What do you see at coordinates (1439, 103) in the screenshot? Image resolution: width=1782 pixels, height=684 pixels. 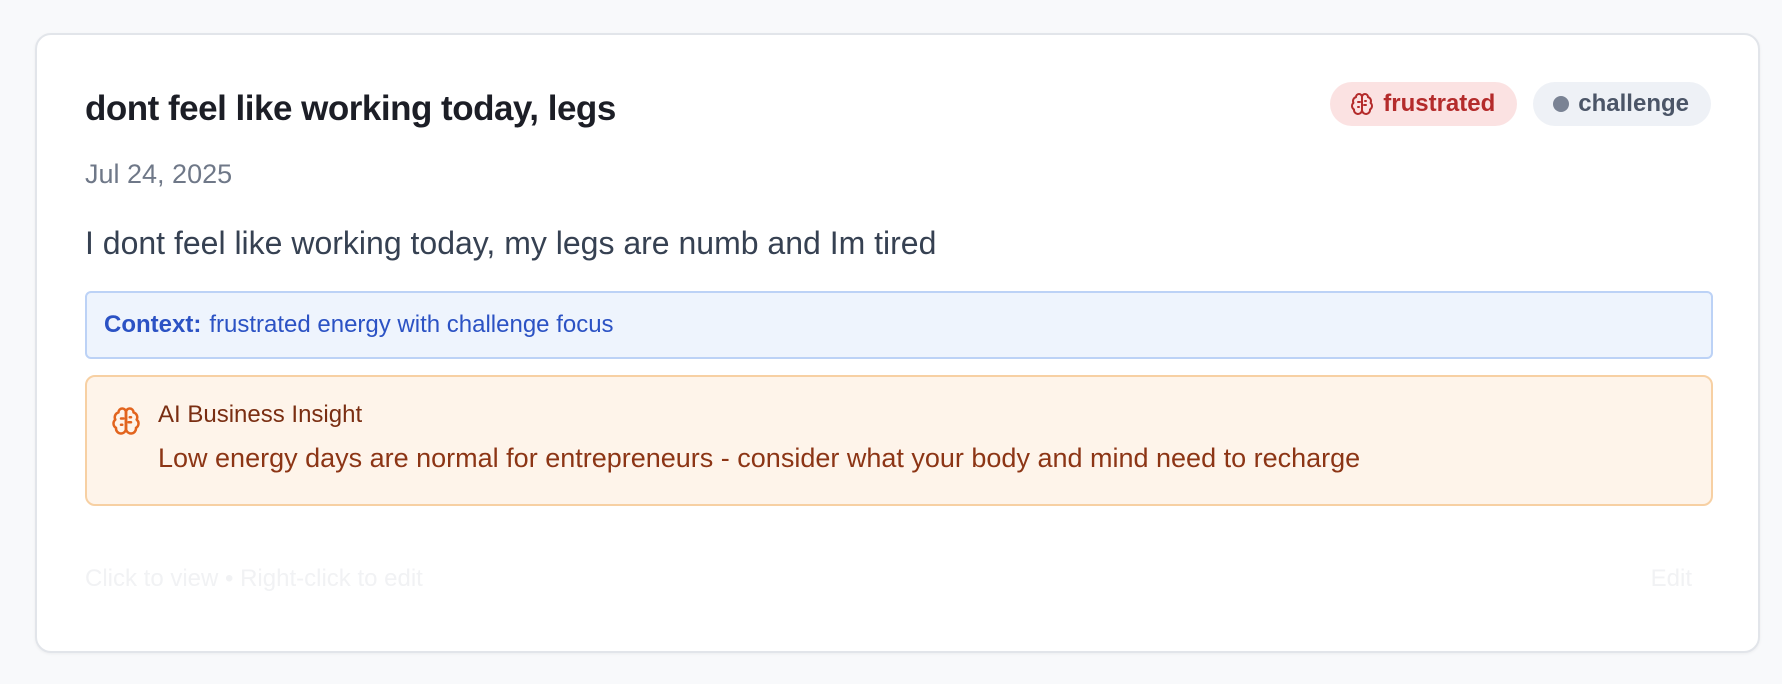 I see `mood-tag-label: frustrated` at bounding box center [1439, 103].